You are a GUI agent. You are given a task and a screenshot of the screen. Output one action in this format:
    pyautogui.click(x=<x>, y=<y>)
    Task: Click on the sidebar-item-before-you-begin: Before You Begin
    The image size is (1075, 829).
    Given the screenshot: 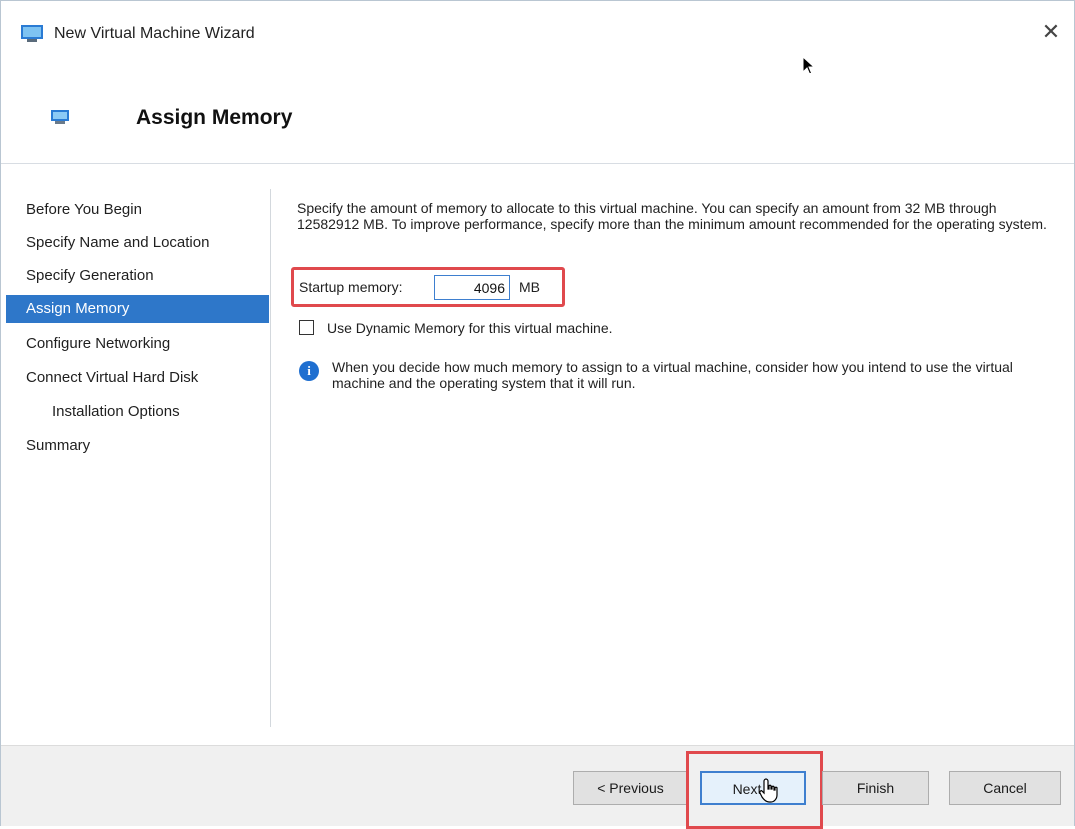 What is the action you would take?
    pyautogui.click(x=137, y=210)
    